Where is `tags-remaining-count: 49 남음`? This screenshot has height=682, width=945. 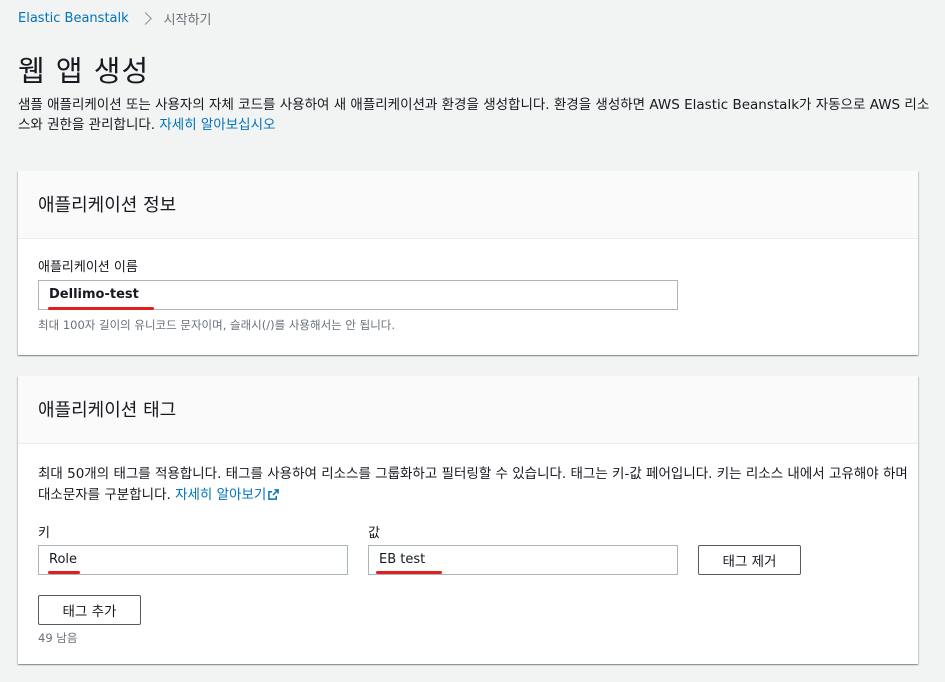 tags-remaining-count: 49 남음 is located at coordinates (58, 638).